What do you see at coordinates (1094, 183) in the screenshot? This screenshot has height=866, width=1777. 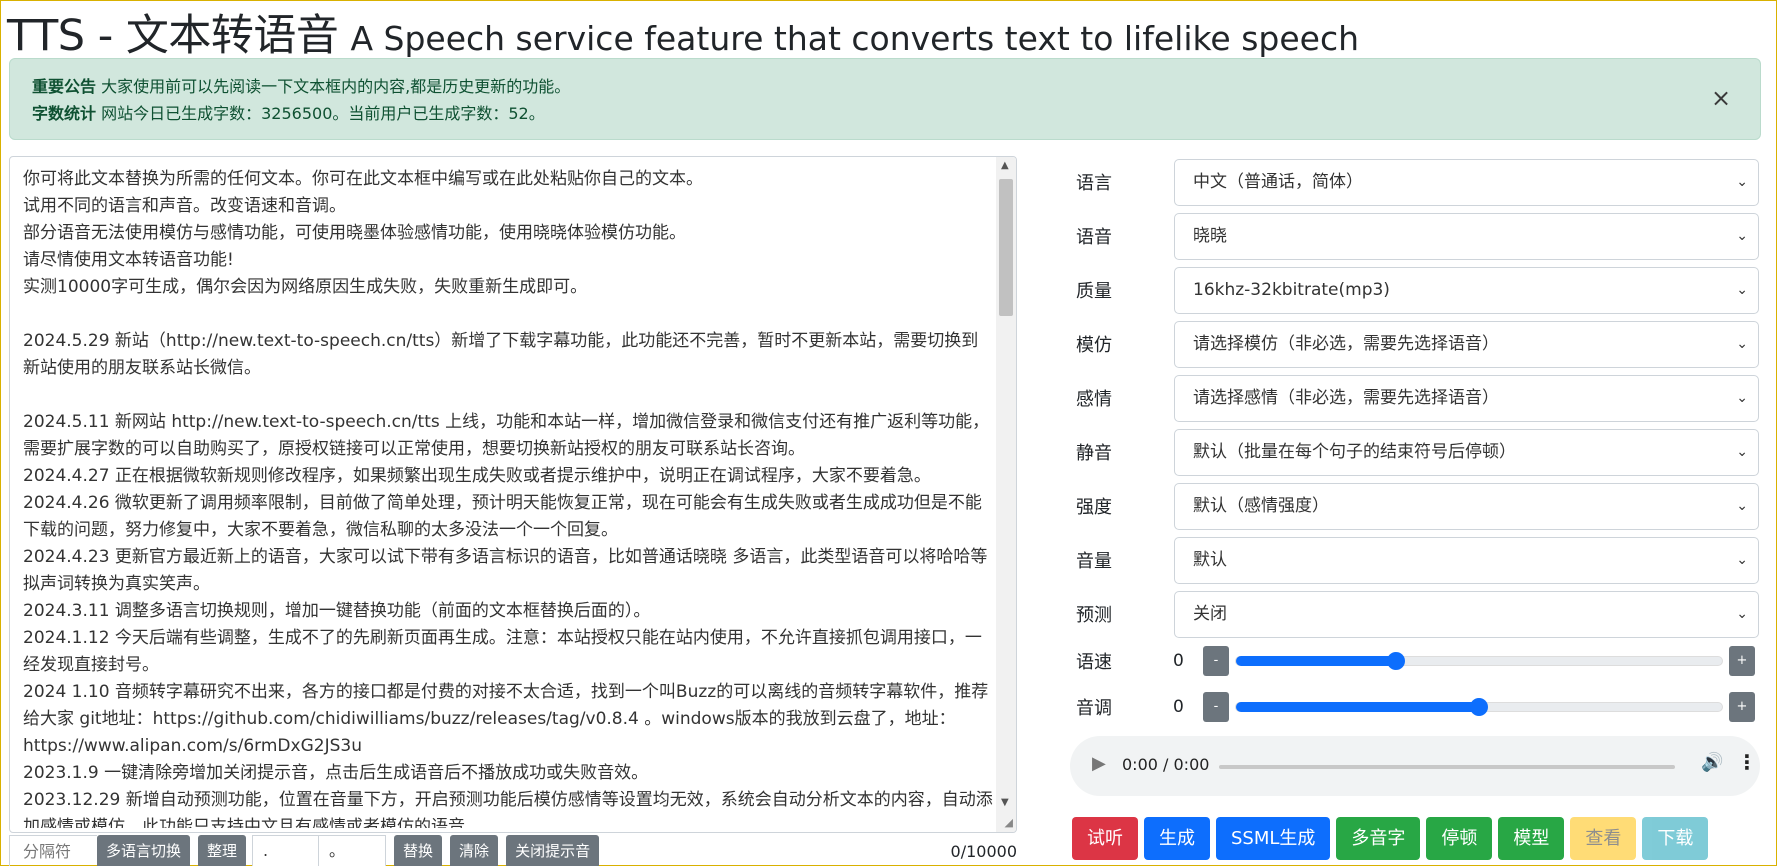 I see `language-label: 语言` at bounding box center [1094, 183].